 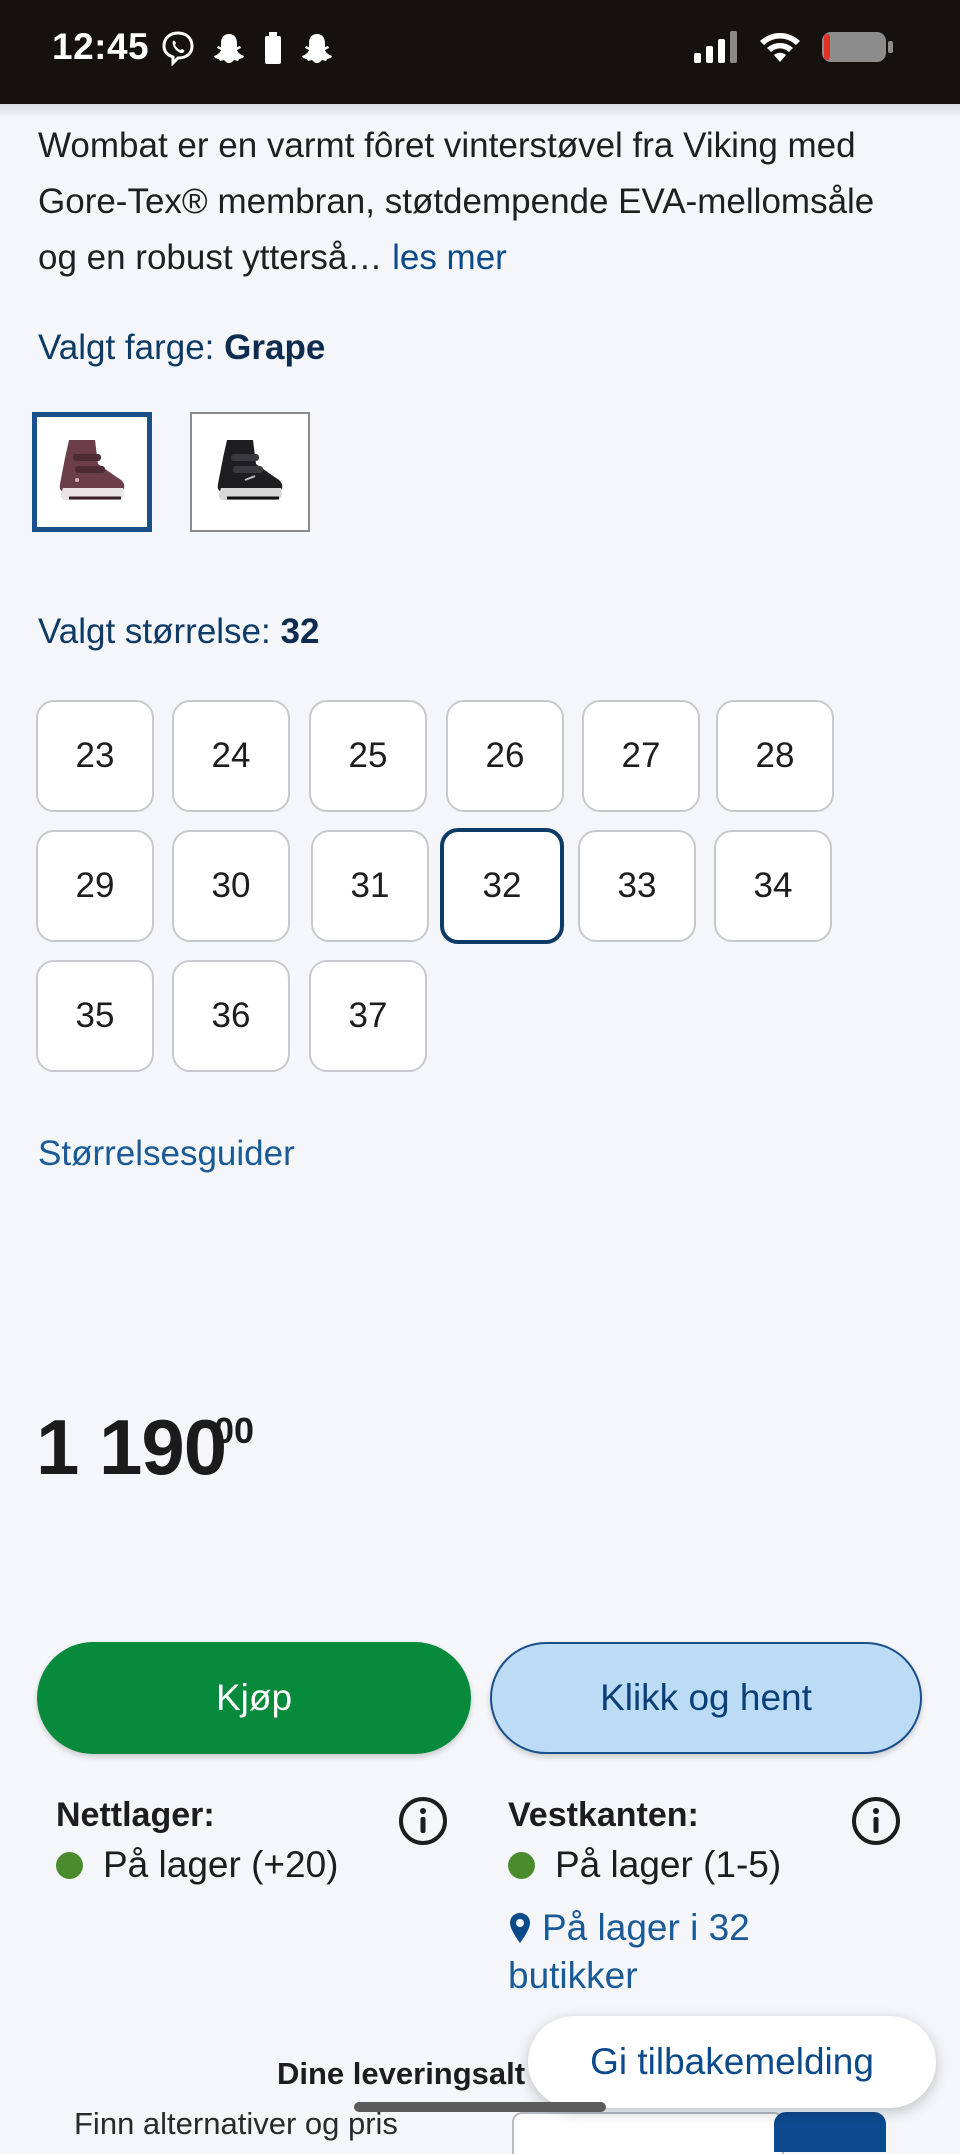 I want to click on online-stock-title: Nettlager:, so click(x=135, y=1815).